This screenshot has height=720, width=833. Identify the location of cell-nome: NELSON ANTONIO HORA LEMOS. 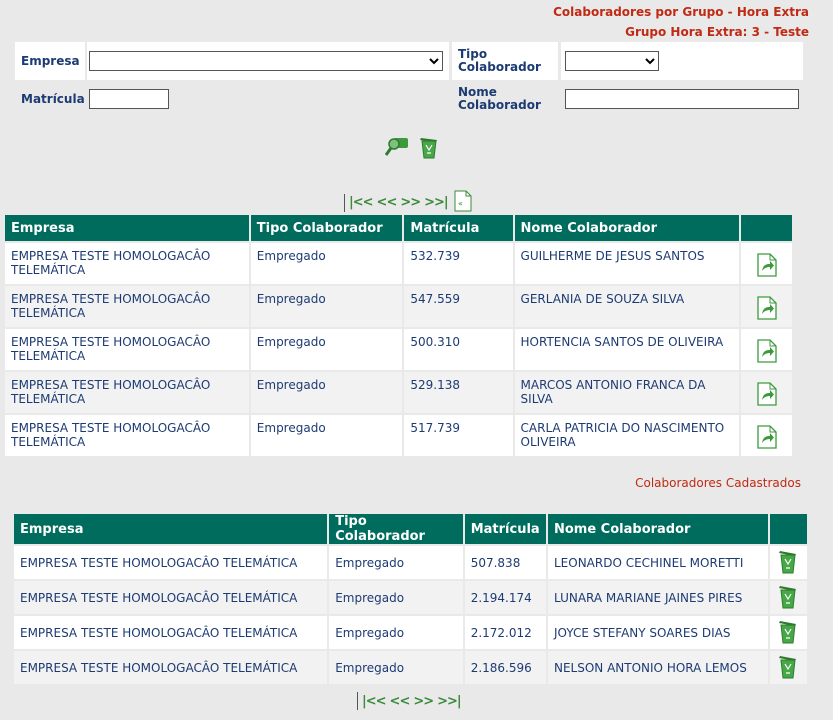
(657, 667).